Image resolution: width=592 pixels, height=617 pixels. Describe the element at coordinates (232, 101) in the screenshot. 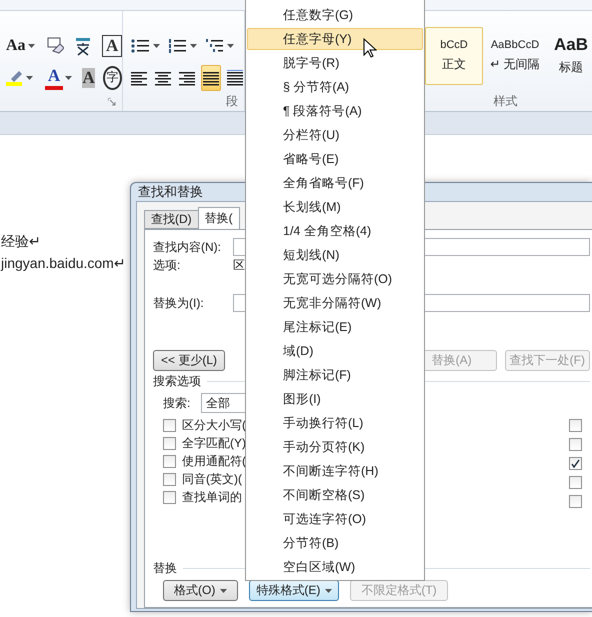

I see `group-label: 段` at that location.